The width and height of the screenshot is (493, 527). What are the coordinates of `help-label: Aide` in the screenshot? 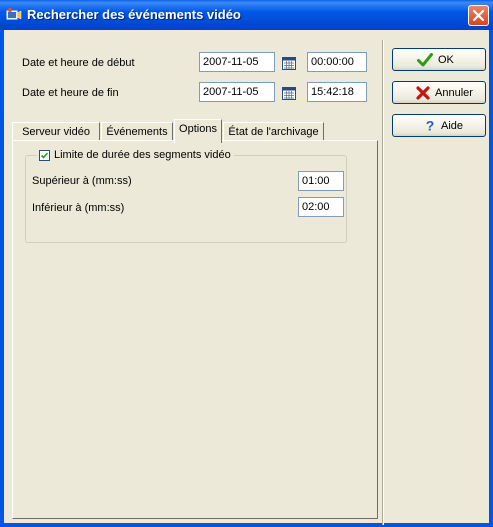 It's located at (452, 126).